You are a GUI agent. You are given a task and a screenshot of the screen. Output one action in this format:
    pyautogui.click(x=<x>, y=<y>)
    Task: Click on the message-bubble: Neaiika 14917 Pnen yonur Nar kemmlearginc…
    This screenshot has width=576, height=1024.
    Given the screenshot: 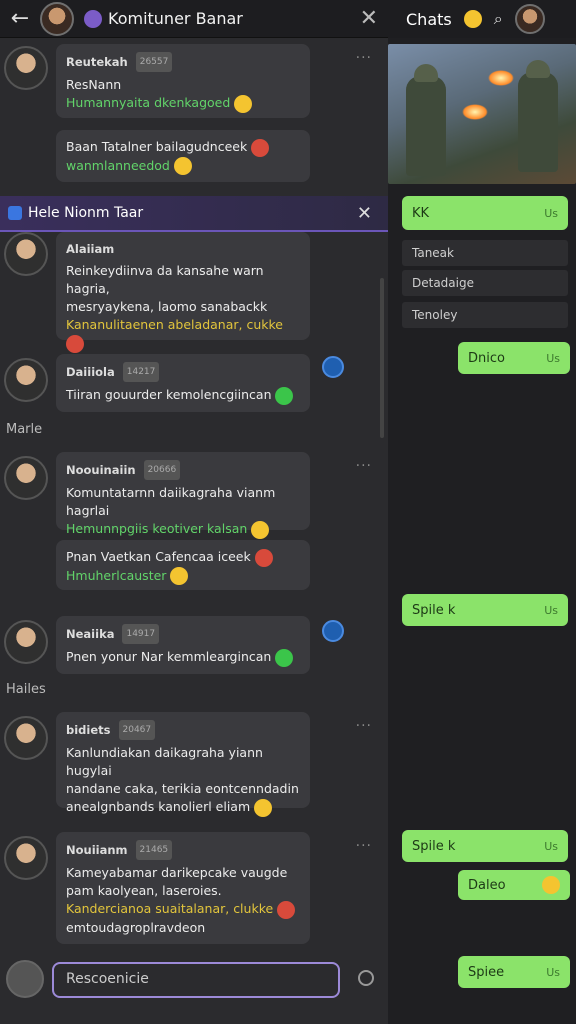 What is the action you would take?
    pyautogui.click(x=183, y=645)
    